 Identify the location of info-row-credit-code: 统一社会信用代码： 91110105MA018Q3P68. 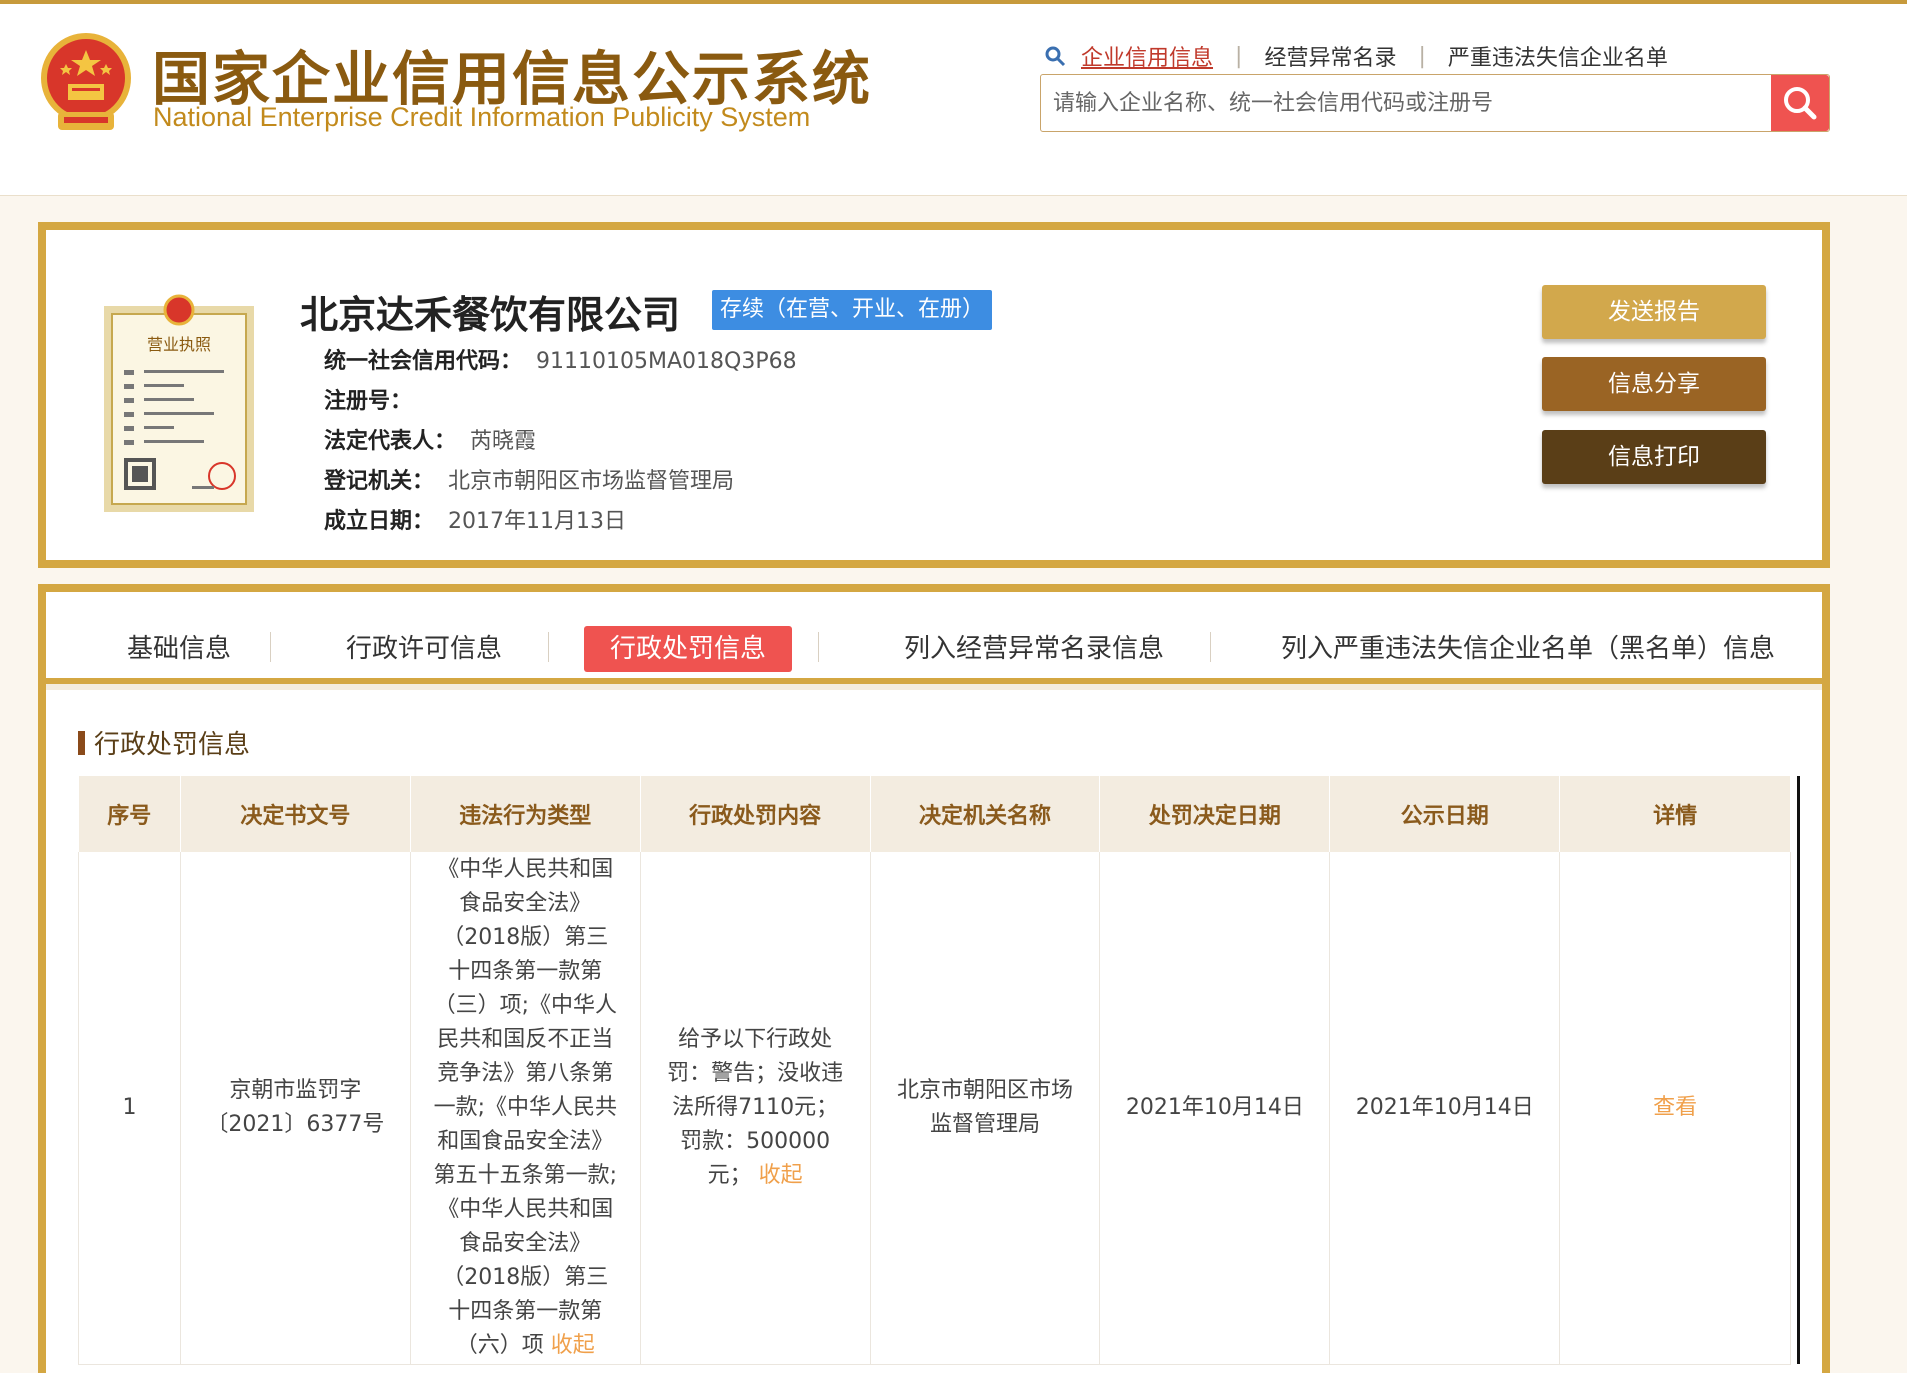
(560, 362).